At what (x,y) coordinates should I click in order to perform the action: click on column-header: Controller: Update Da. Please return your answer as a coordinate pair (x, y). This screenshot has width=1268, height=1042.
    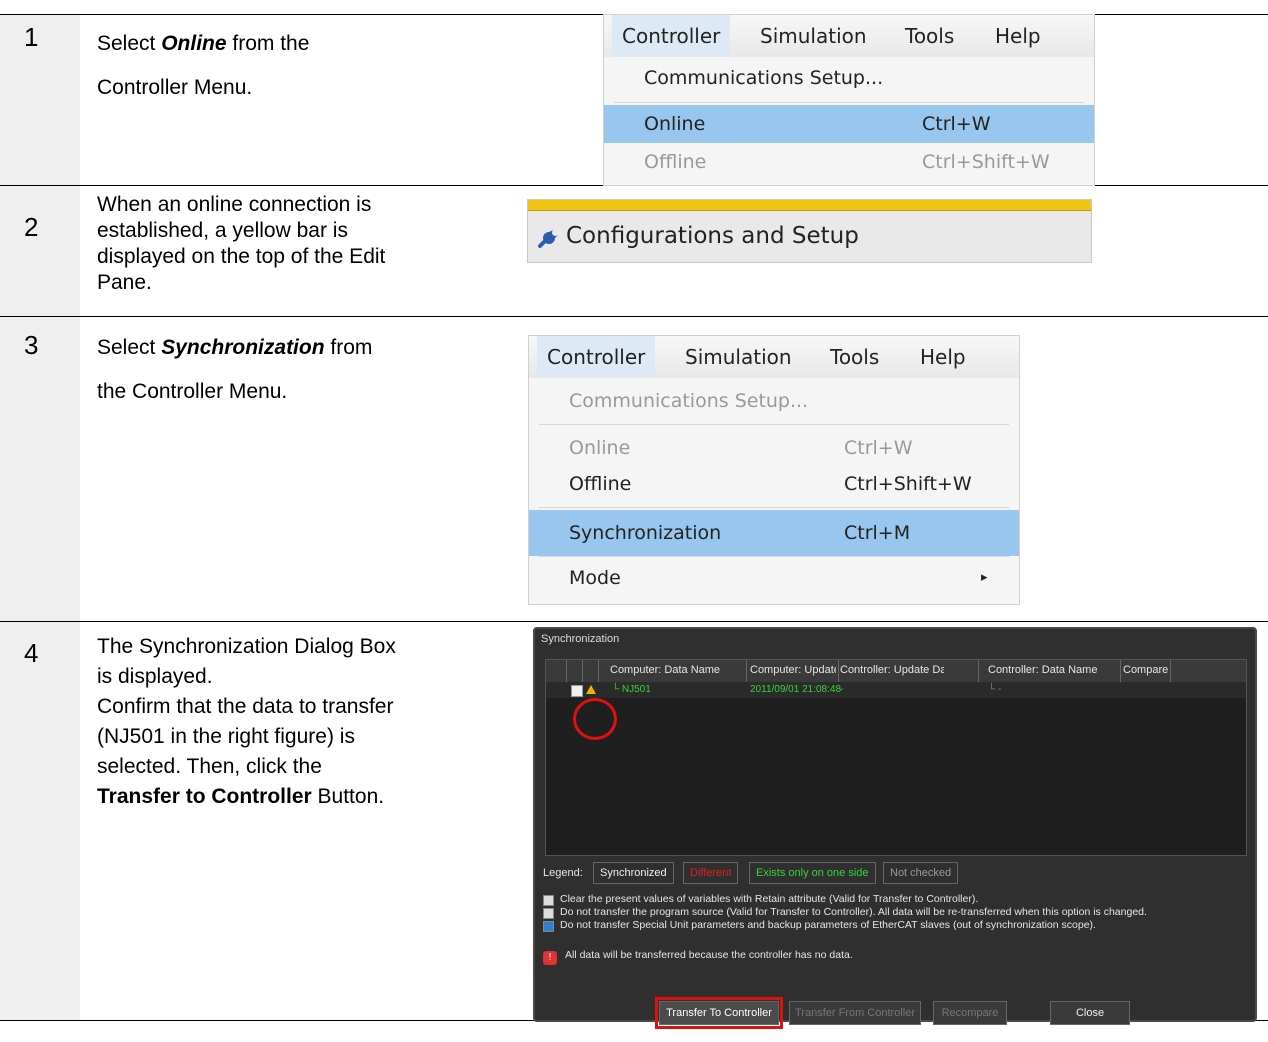
    Looking at the image, I should click on (892, 670).